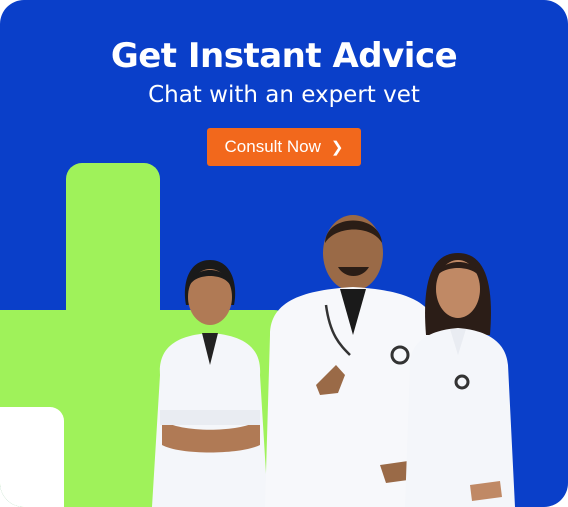  What do you see at coordinates (210, 383) in the screenshot?
I see `vet-woman-left` at bounding box center [210, 383].